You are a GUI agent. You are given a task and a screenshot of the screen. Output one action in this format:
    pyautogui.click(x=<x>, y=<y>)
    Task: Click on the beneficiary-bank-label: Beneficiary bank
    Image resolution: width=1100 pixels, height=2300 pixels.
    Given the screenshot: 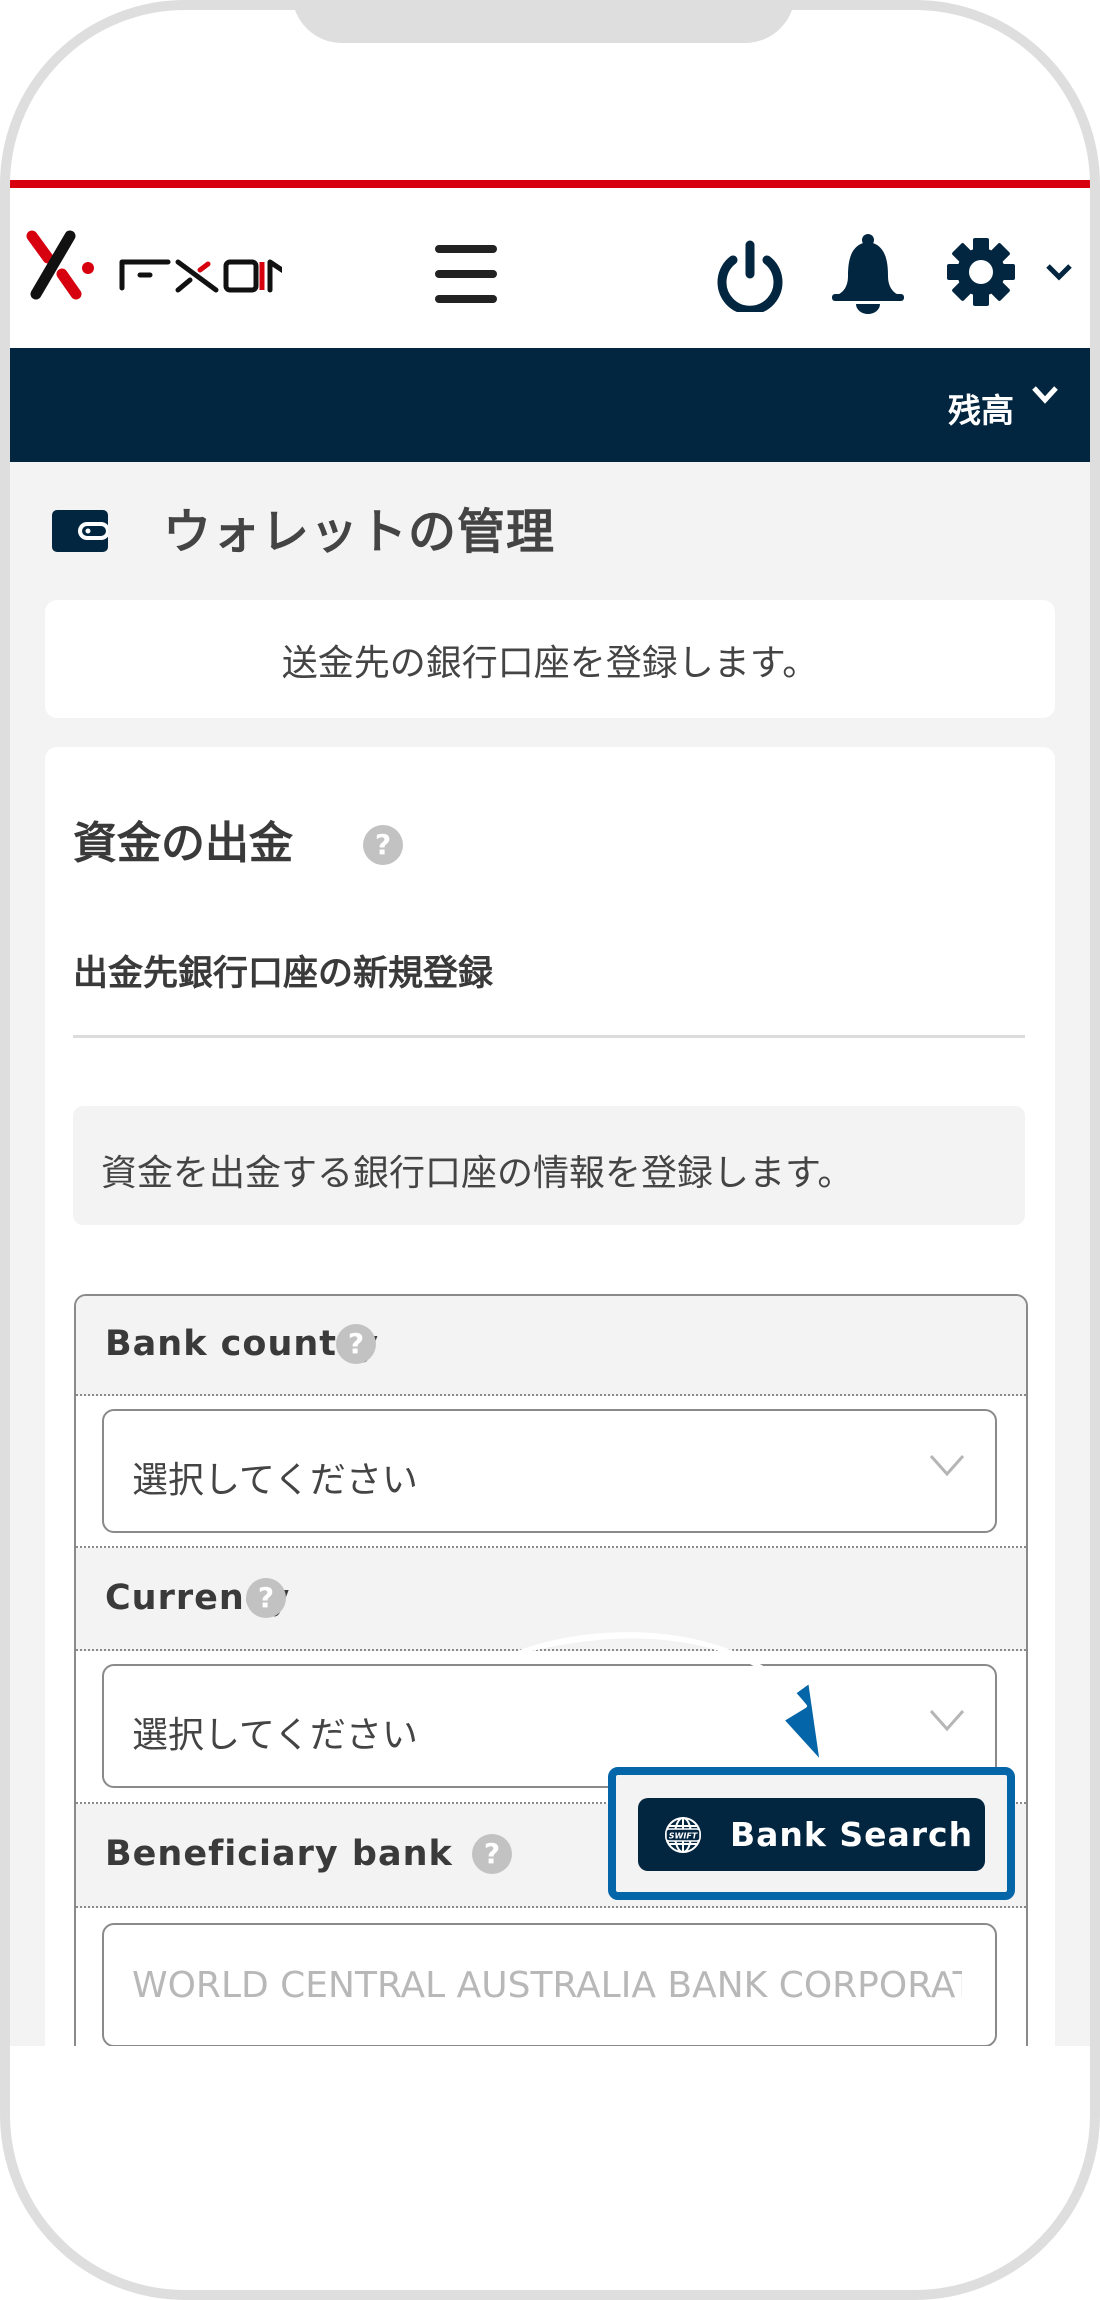 What is the action you would take?
    pyautogui.click(x=279, y=1854)
    